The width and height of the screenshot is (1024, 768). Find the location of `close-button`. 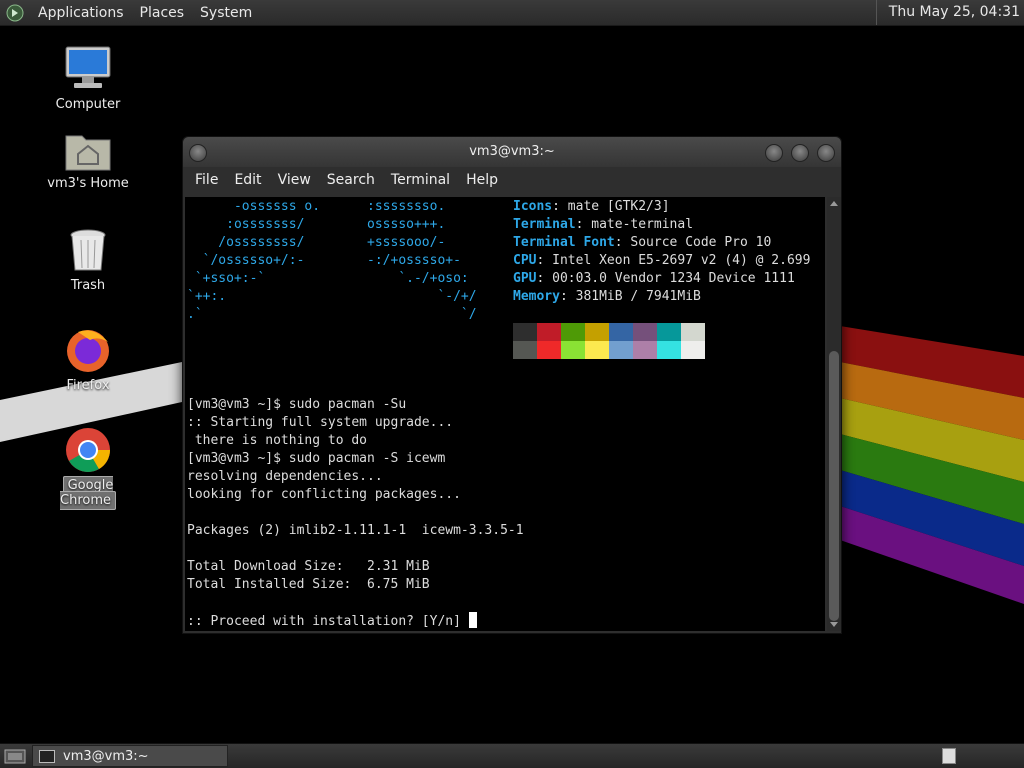

close-button is located at coordinates (826, 153).